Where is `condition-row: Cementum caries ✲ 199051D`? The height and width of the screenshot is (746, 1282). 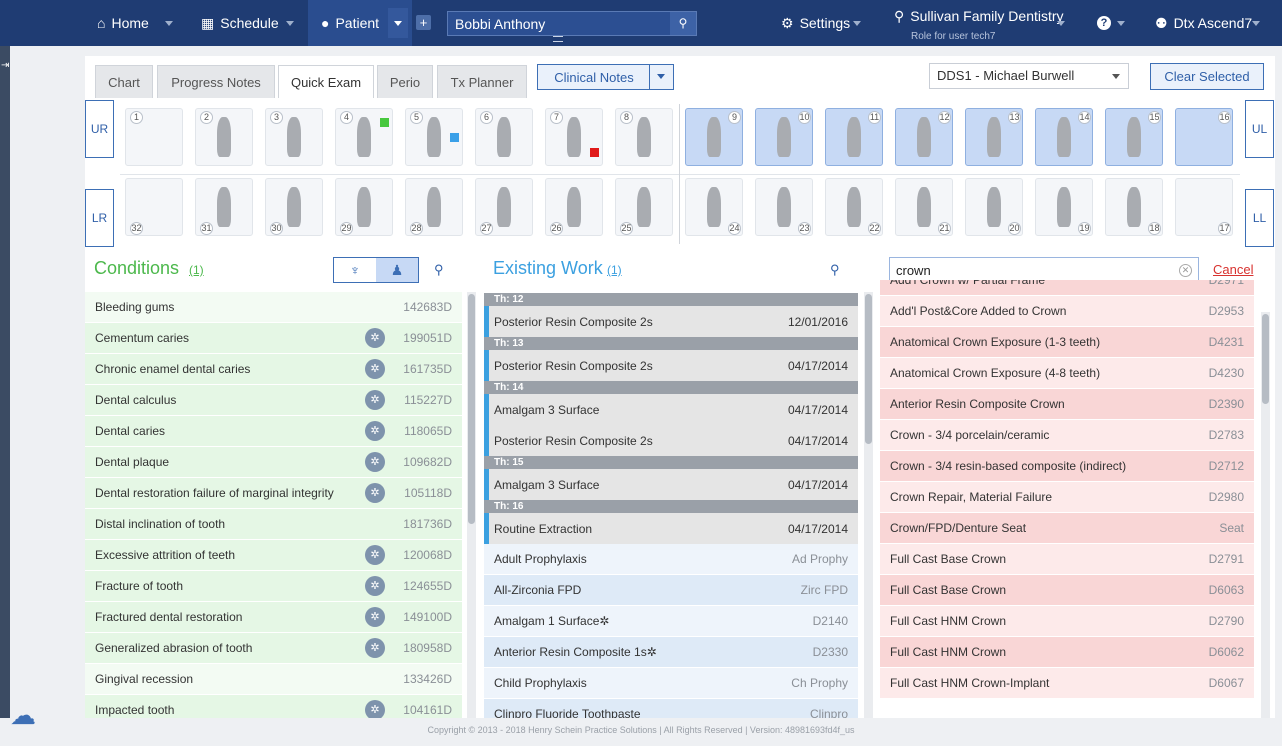 condition-row: Cementum caries ✲ 199051D is located at coordinates (273, 338).